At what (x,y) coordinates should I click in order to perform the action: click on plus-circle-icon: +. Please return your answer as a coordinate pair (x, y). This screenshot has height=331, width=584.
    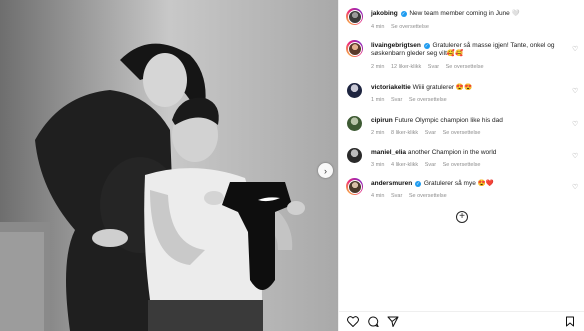
    Looking at the image, I should click on (462, 216).